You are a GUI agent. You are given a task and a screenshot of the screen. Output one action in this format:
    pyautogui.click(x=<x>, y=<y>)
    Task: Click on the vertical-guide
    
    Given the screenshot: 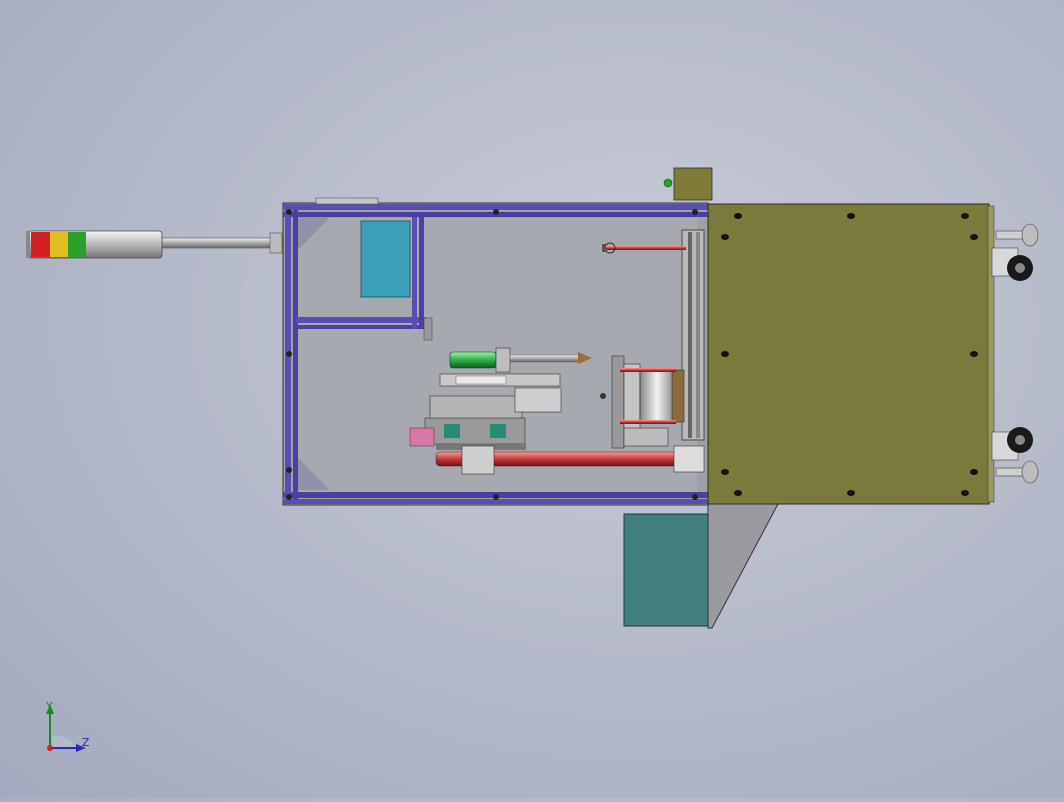 What is the action you would take?
    pyautogui.click(x=693, y=335)
    